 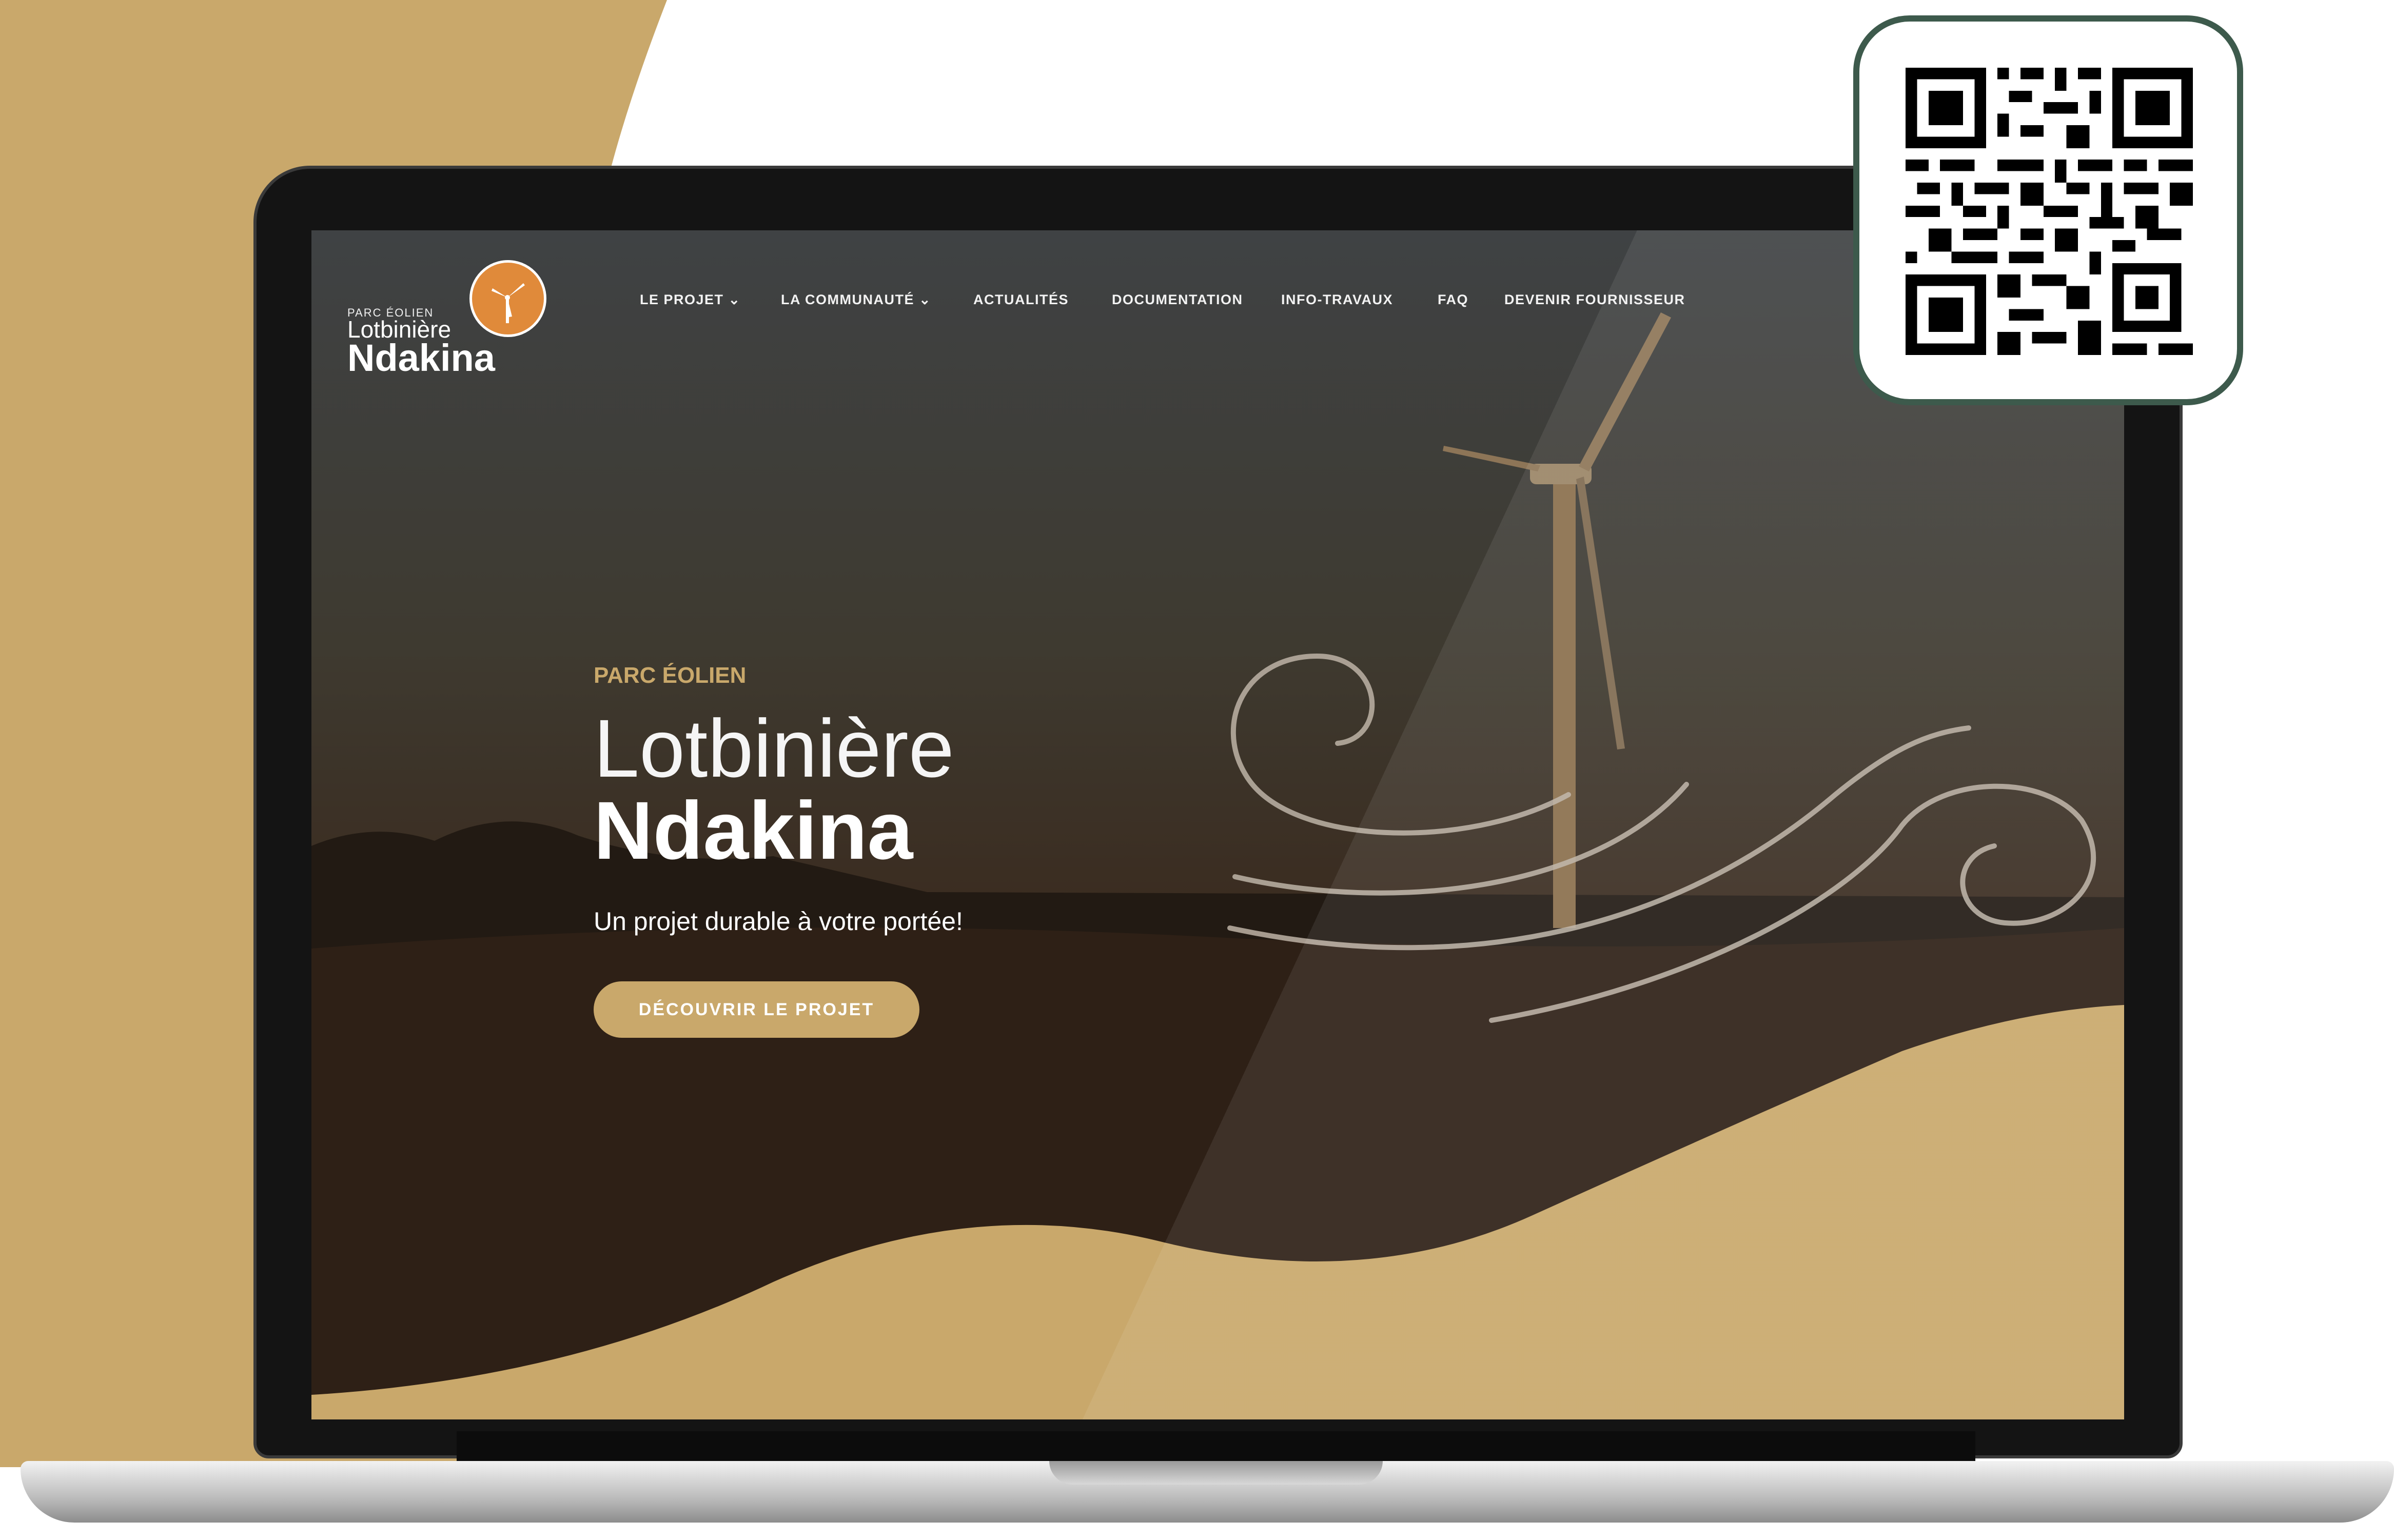 What do you see at coordinates (756, 1009) in the screenshot?
I see `discover-project-button: DÉCOUVRIR LE PROJET` at bounding box center [756, 1009].